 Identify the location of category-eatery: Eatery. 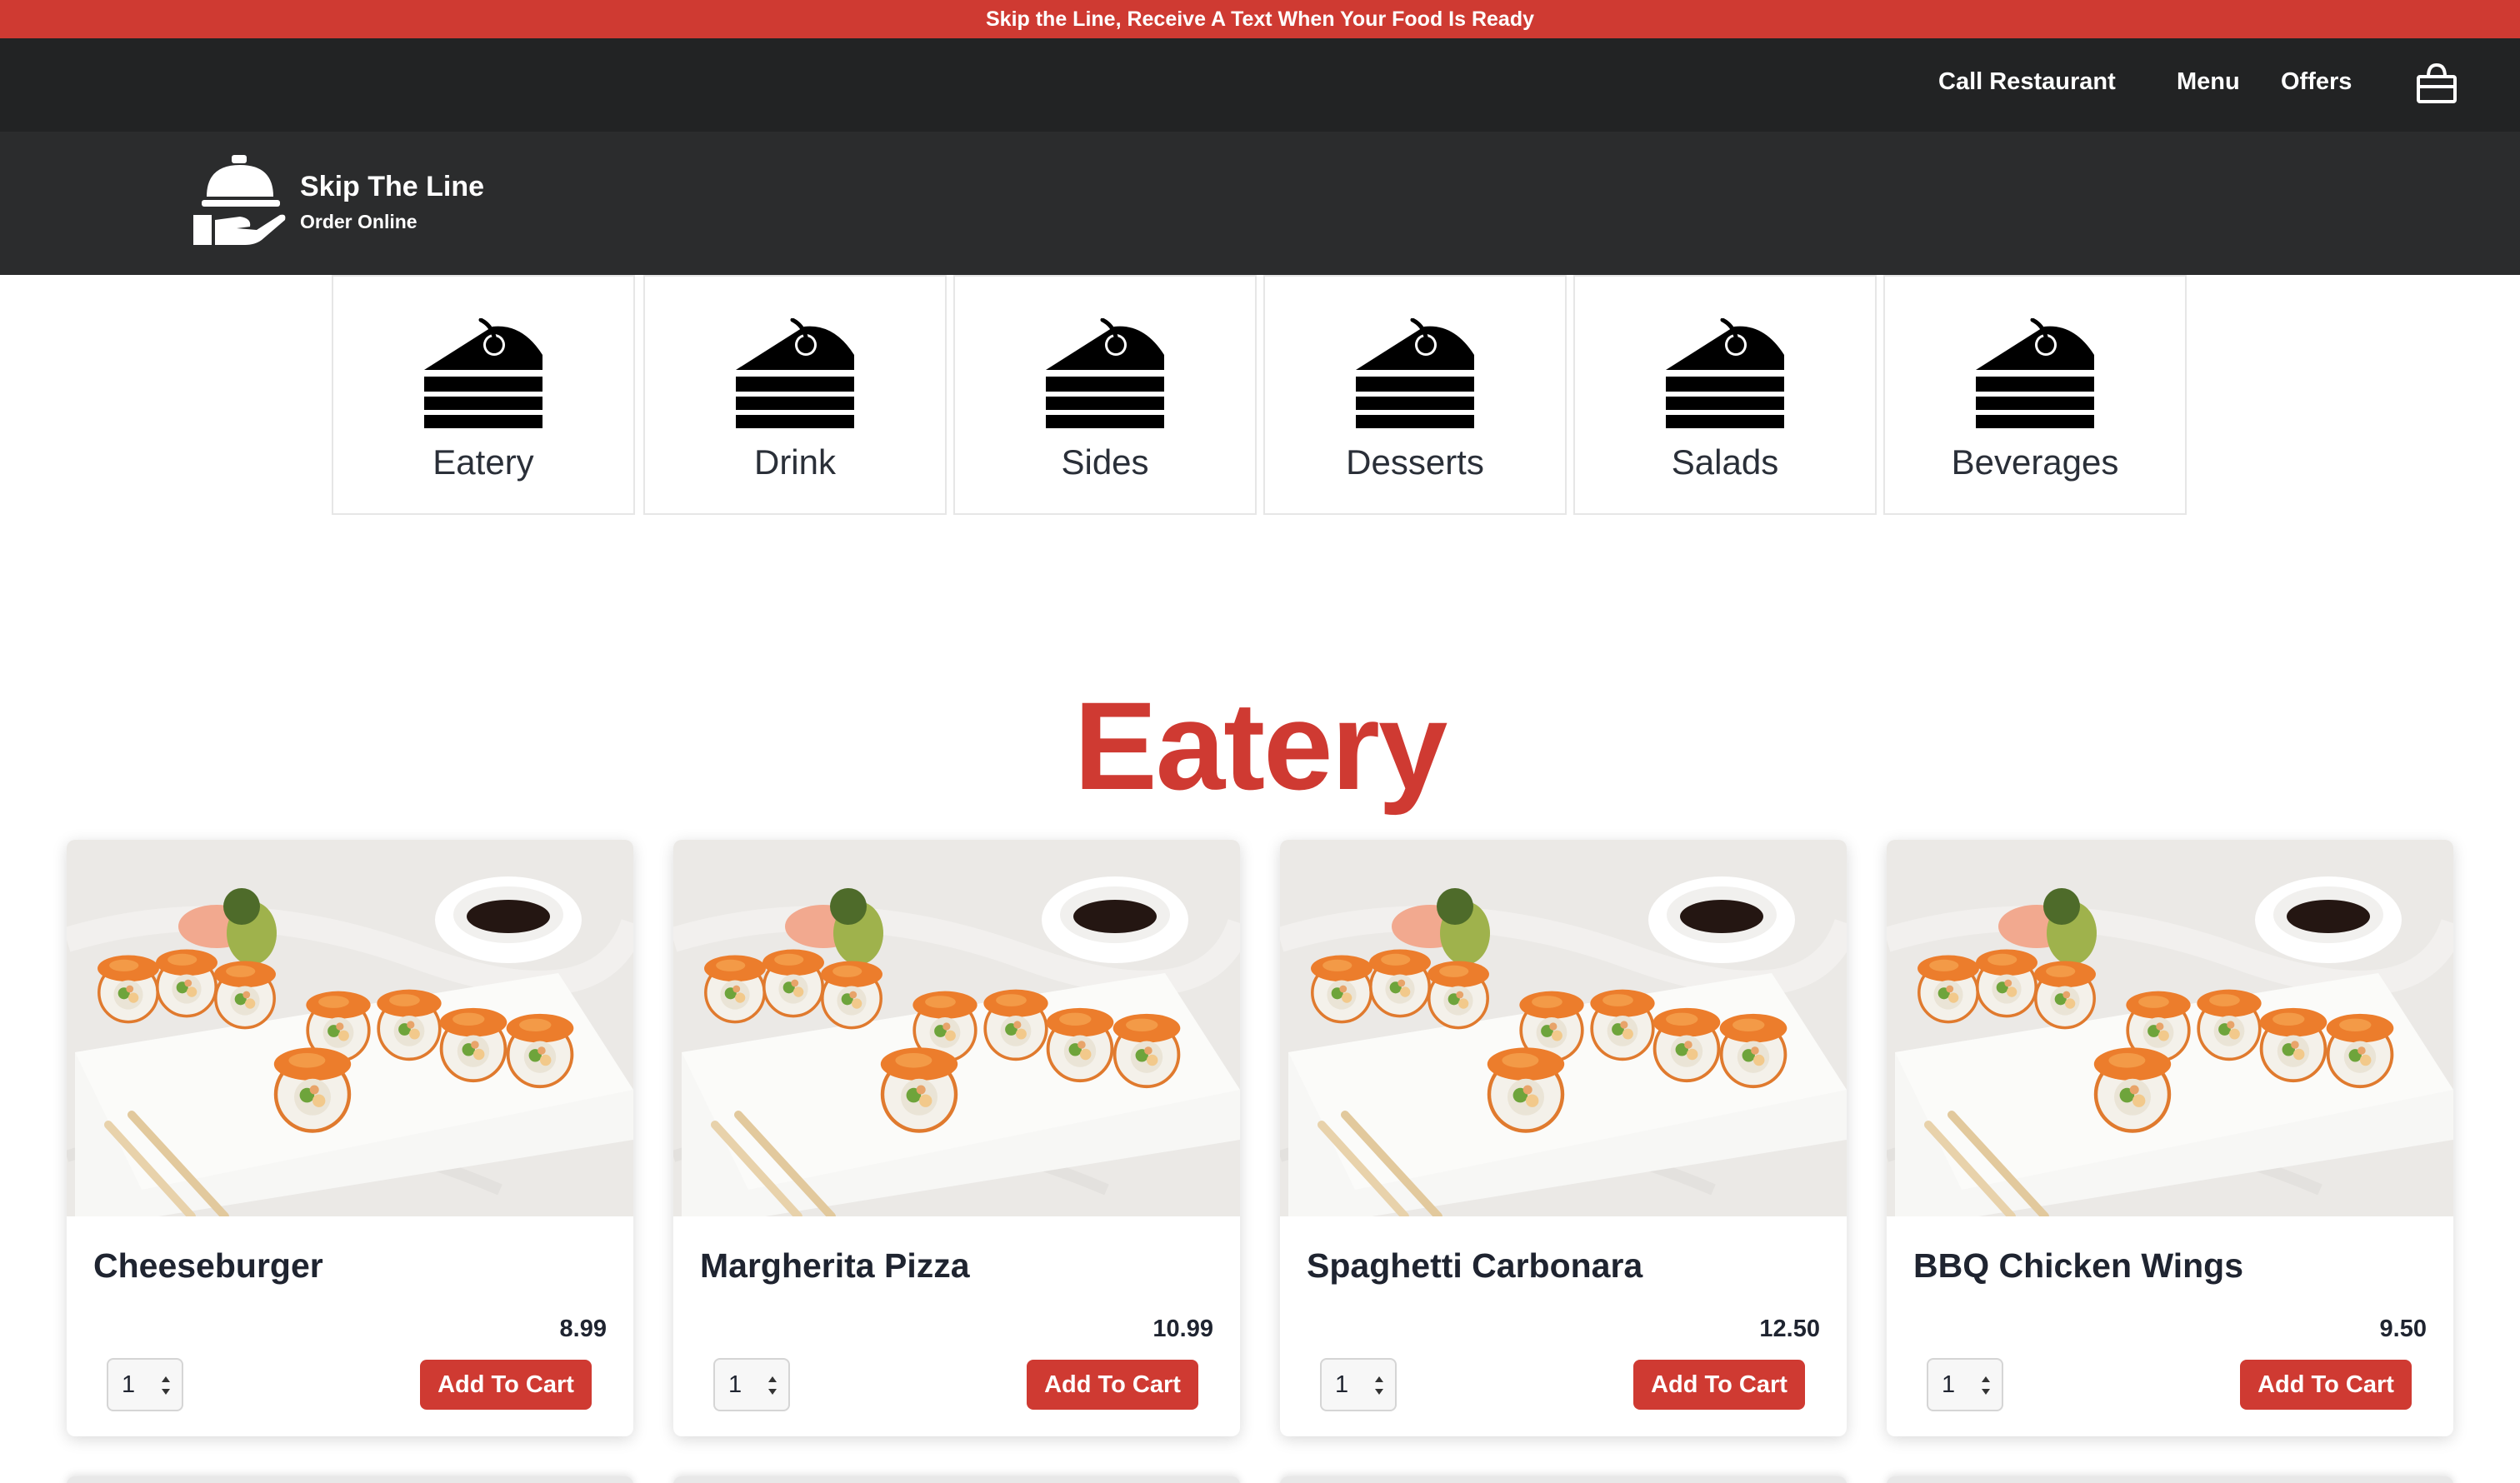
(483, 395).